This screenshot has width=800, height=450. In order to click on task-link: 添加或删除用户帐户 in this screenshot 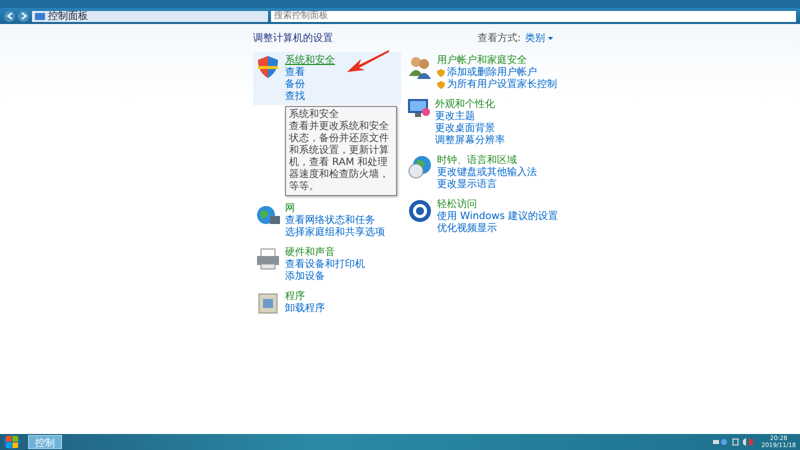, I will do `click(497, 73)`.